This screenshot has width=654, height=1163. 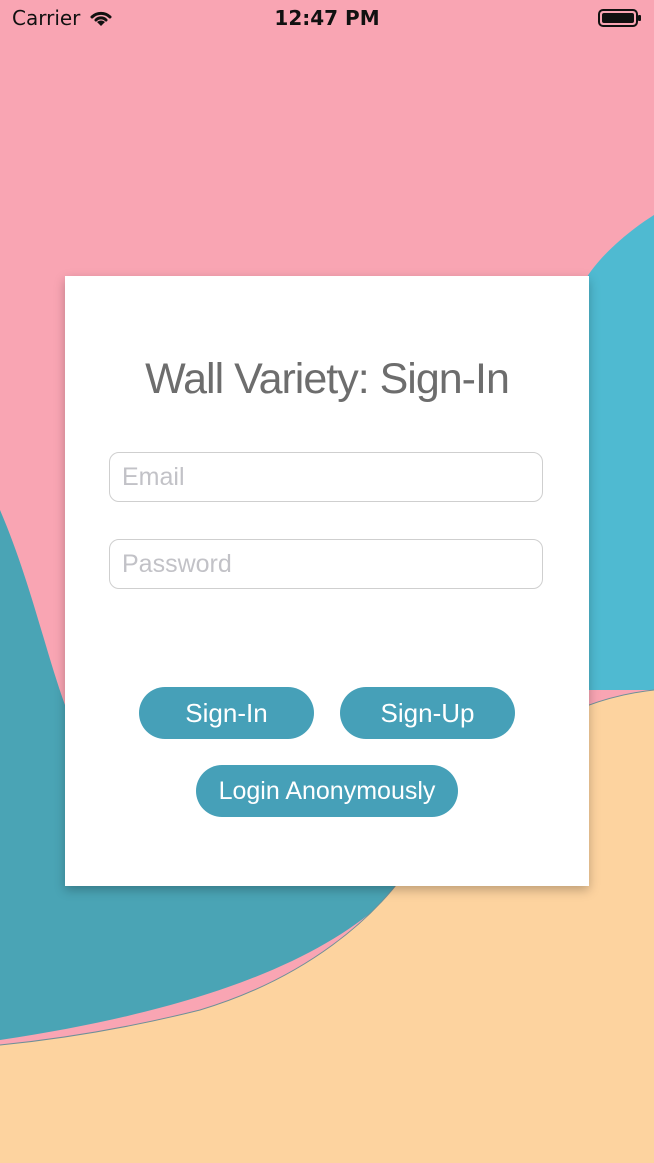 I want to click on sign-in-button: Sign-In, so click(x=226, y=713).